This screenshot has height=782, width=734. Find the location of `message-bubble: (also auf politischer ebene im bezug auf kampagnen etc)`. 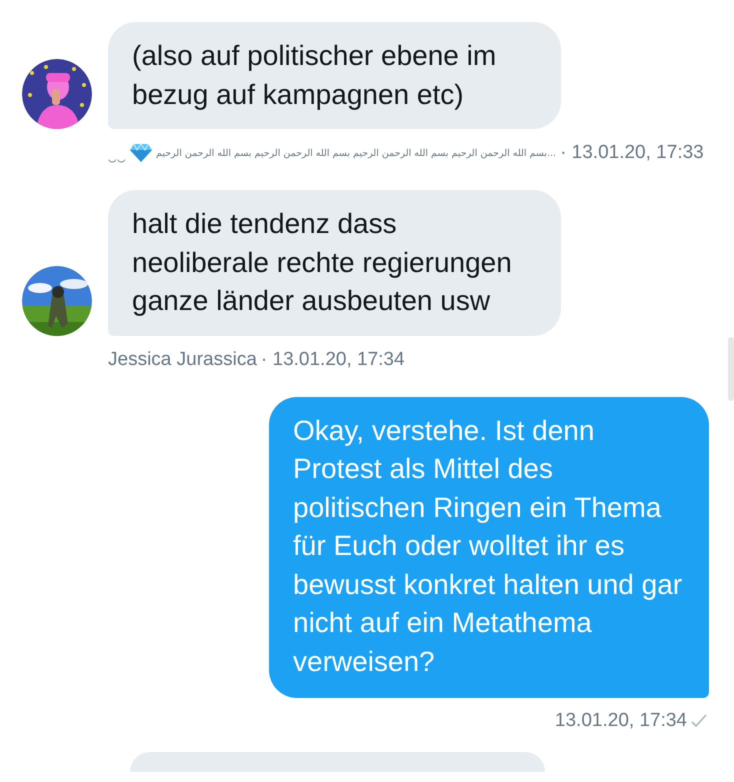

message-bubble: (also auf politischer ebene im bezug auf kampagnen etc) is located at coordinates (334, 75).